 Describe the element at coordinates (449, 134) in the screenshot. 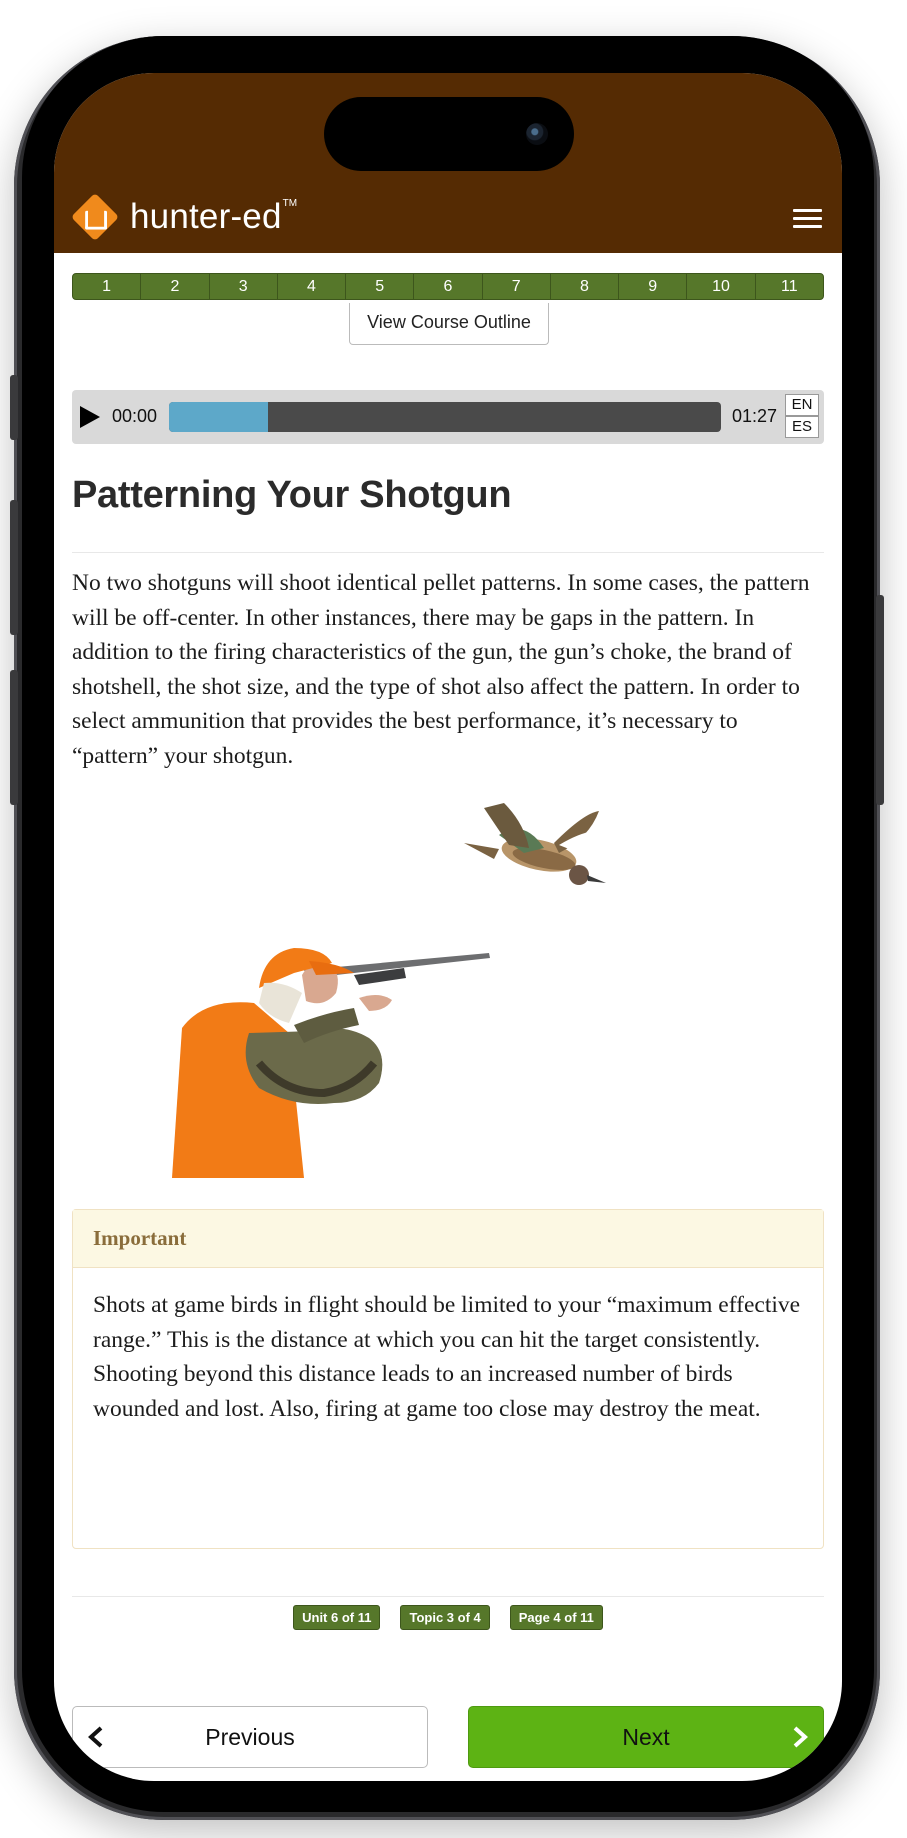

I see `dynamic-island` at that location.